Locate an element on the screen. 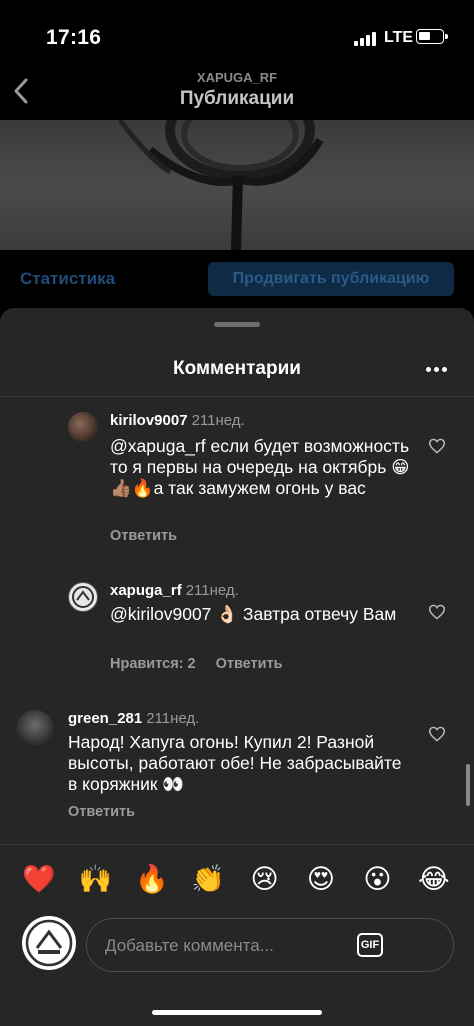  comment-username: kirilov9007 is located at coordinates (149, 420).